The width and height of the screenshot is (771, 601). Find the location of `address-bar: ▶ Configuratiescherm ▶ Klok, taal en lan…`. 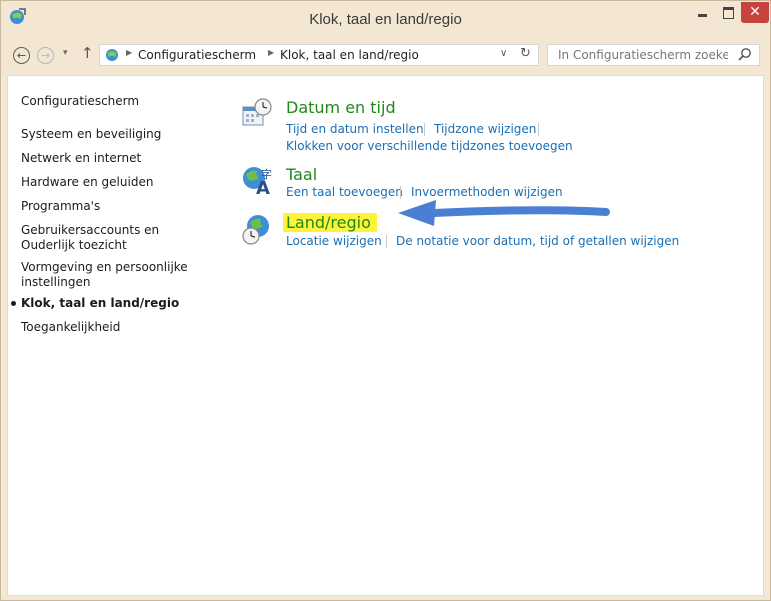

address-bar: ▶ Configuratiescherm ▶ Klok, taal en lan… is located at coordinates (319, 55).